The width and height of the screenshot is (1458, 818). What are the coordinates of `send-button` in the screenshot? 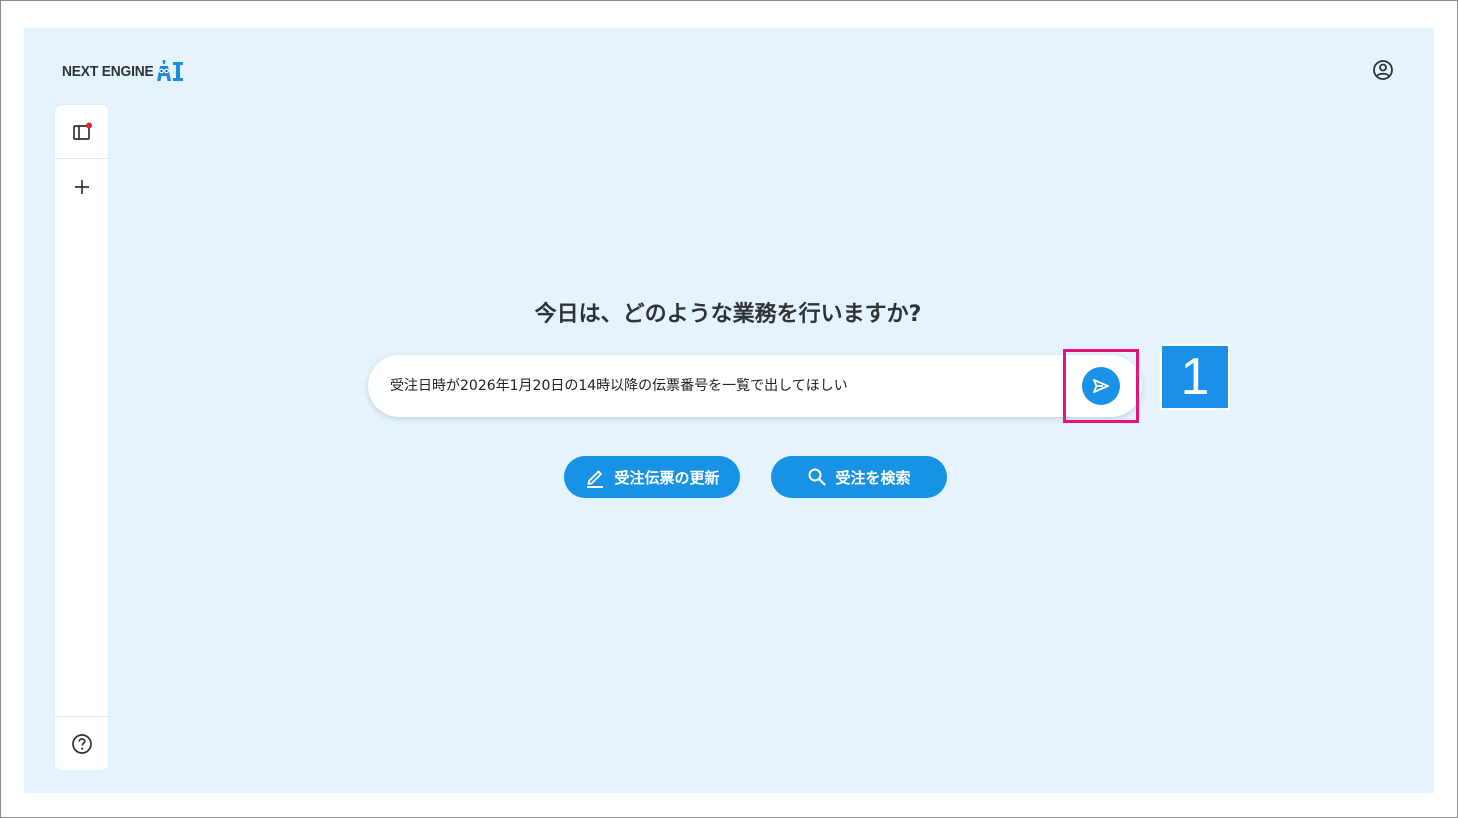 It's located at (1101, 386).